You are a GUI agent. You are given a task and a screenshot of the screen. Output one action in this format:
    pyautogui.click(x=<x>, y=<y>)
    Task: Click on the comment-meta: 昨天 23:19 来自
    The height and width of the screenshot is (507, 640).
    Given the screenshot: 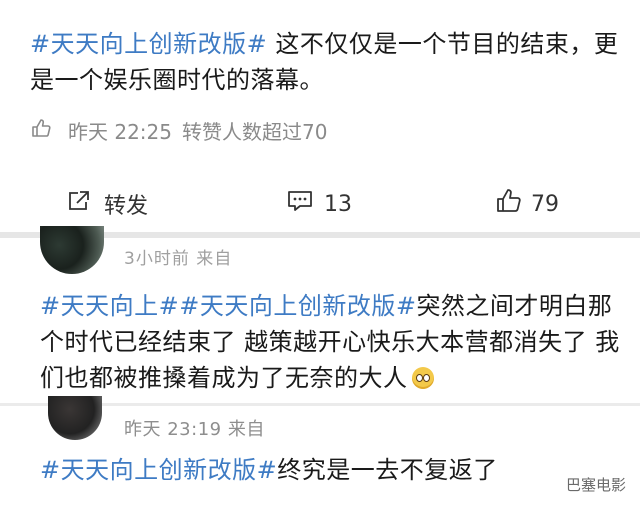 What is the action you would take?
    pyautogui.click(x=194, y=429)
    